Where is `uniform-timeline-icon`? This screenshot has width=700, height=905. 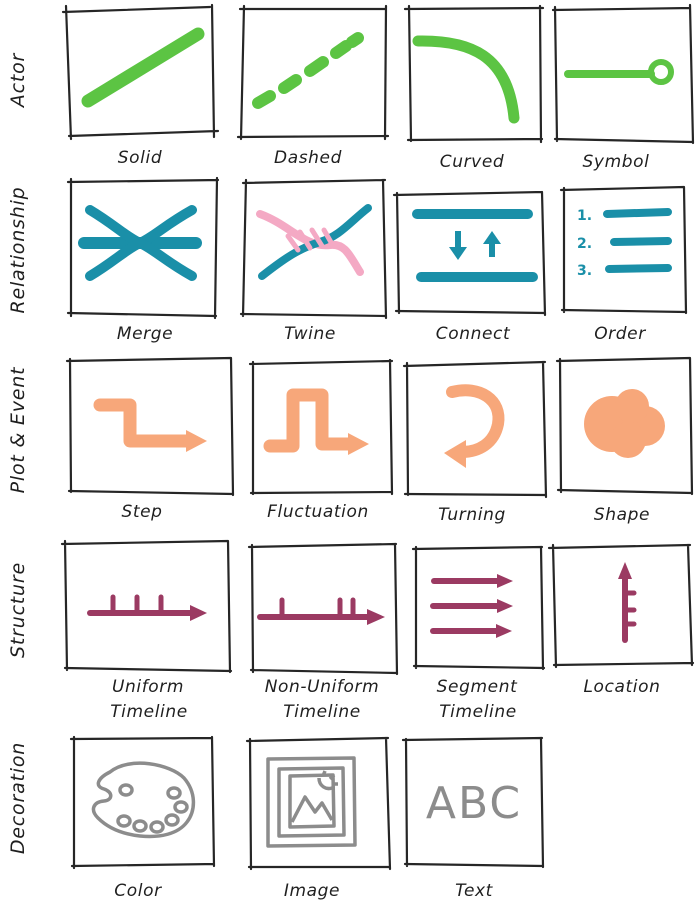
uniform-timeline-icon is located at coordinates (147, 607).